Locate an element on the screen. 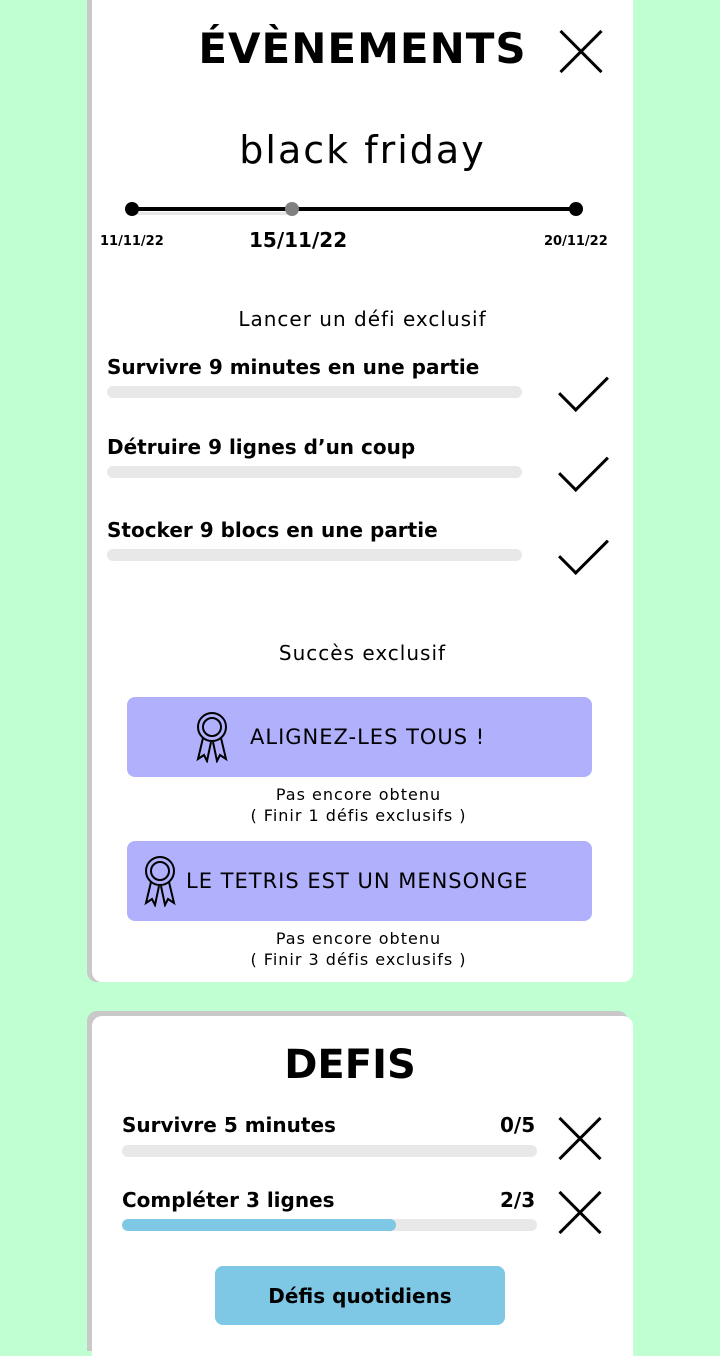 The width and height of the screenshot is (720, 1356). timeline-progress is located at coordinates (212, 213).